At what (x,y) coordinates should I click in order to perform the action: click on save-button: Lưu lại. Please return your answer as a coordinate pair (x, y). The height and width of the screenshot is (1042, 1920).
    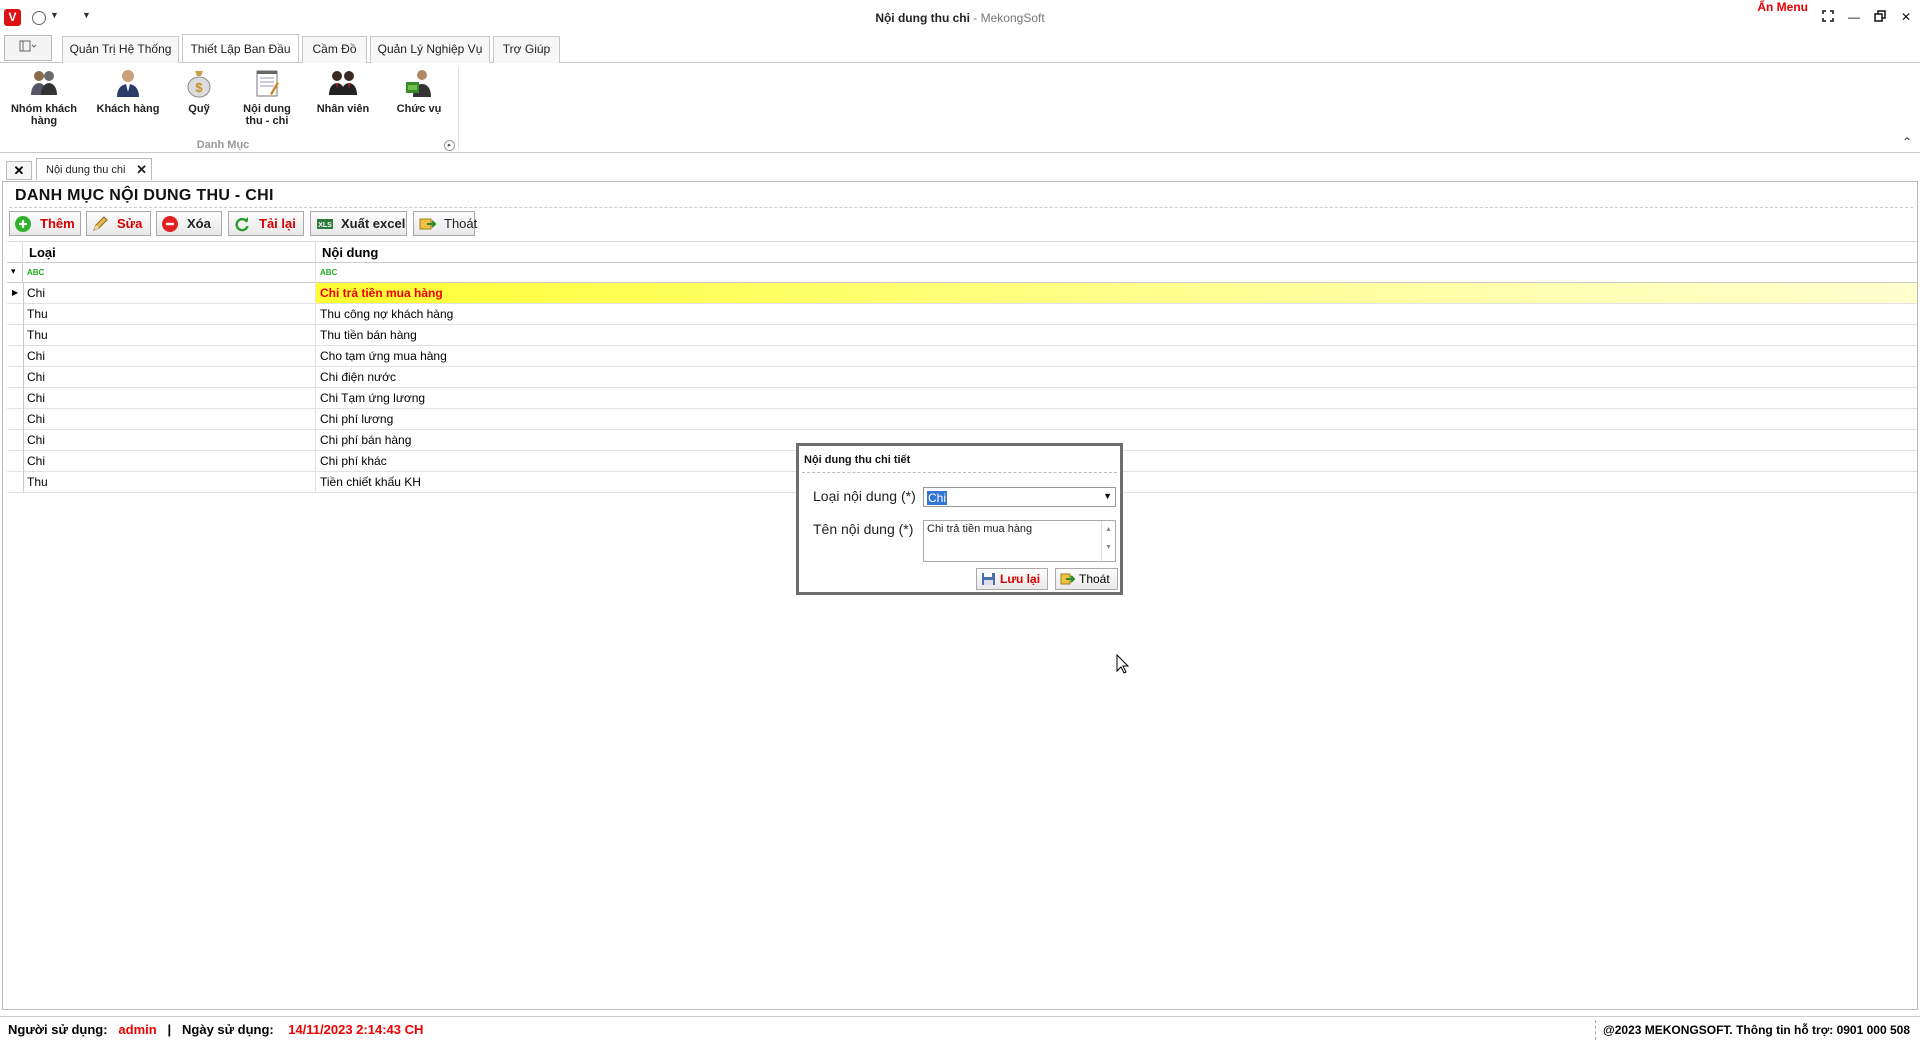
    Looking at the image, I should click on (1012, 579).